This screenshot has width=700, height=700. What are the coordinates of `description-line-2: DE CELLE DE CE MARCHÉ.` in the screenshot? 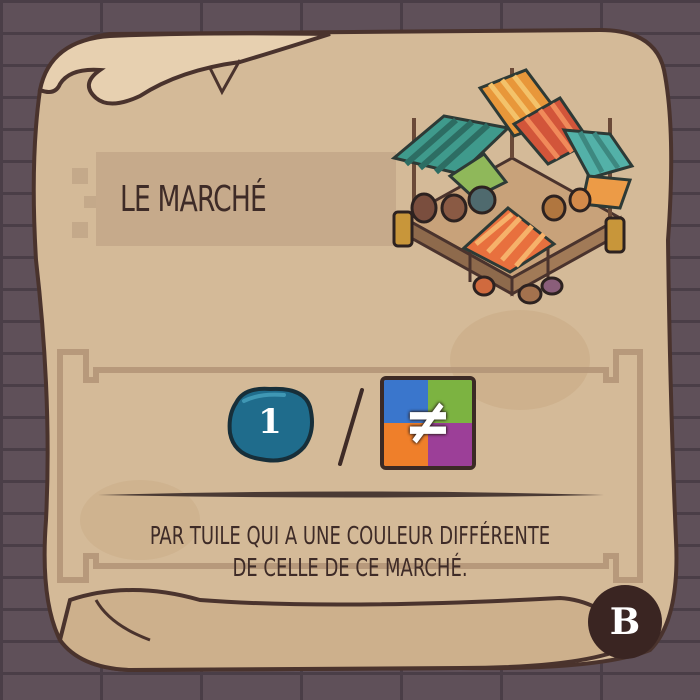 It's located at (350, 567).